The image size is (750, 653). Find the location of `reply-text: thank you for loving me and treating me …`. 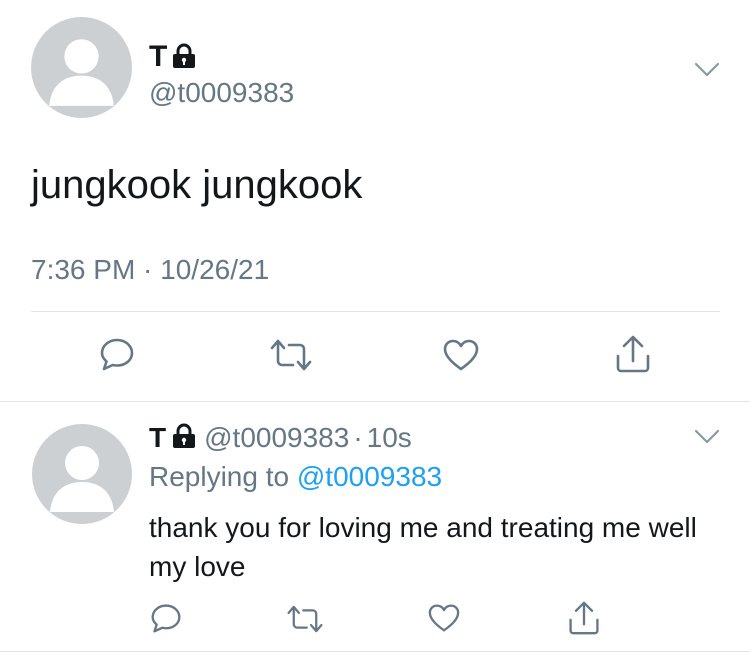

reply-text: thank you for loving me and treating me … is located at coordinates (423, 547).